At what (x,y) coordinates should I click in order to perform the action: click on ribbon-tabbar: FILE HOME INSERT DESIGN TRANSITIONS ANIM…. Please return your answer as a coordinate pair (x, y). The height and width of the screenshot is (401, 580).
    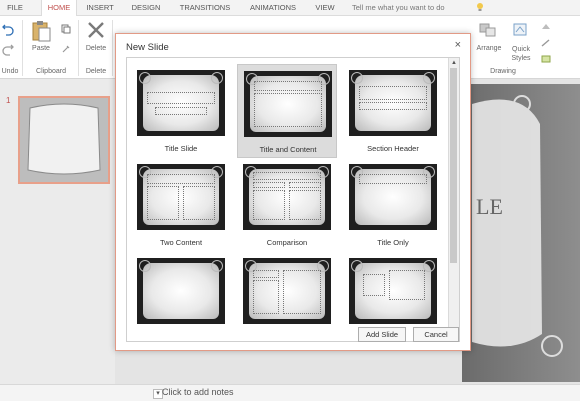
    Looking at the image, I should click on (290, 8).